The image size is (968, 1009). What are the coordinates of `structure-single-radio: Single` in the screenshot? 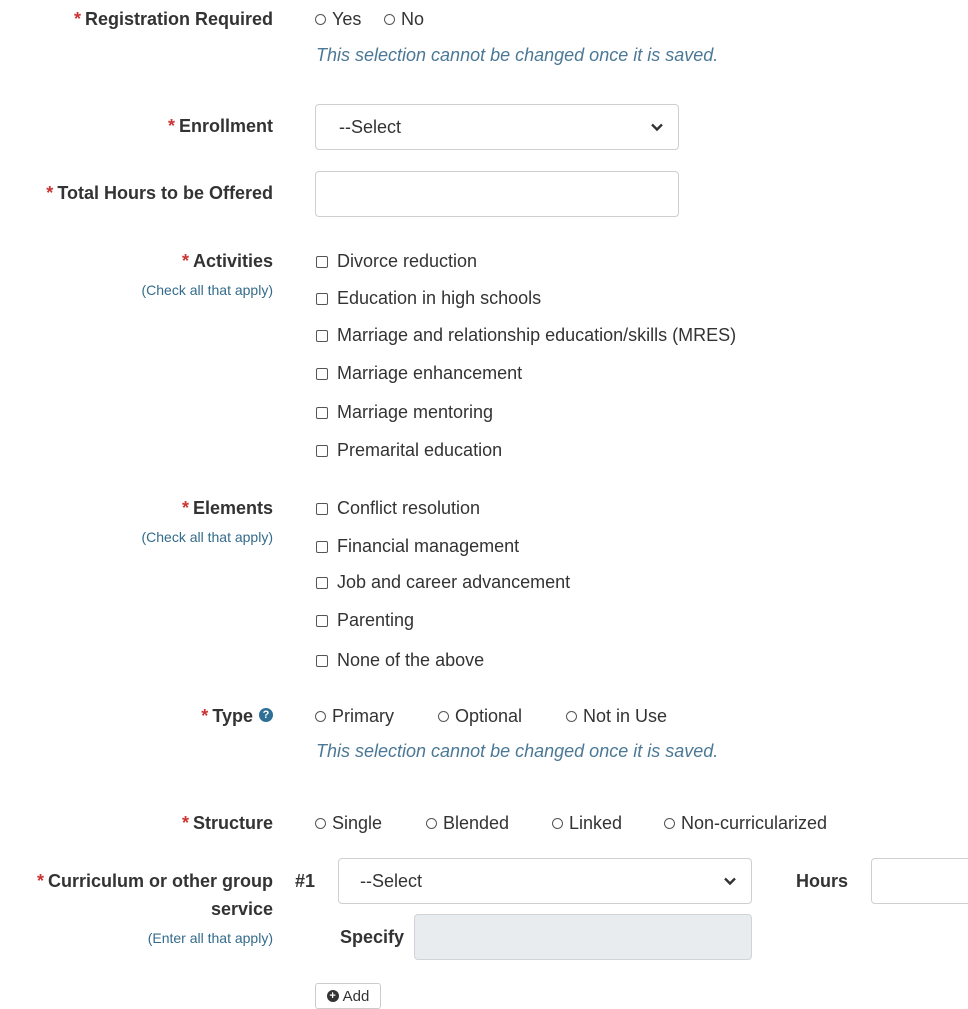 It's located at (348, 823).